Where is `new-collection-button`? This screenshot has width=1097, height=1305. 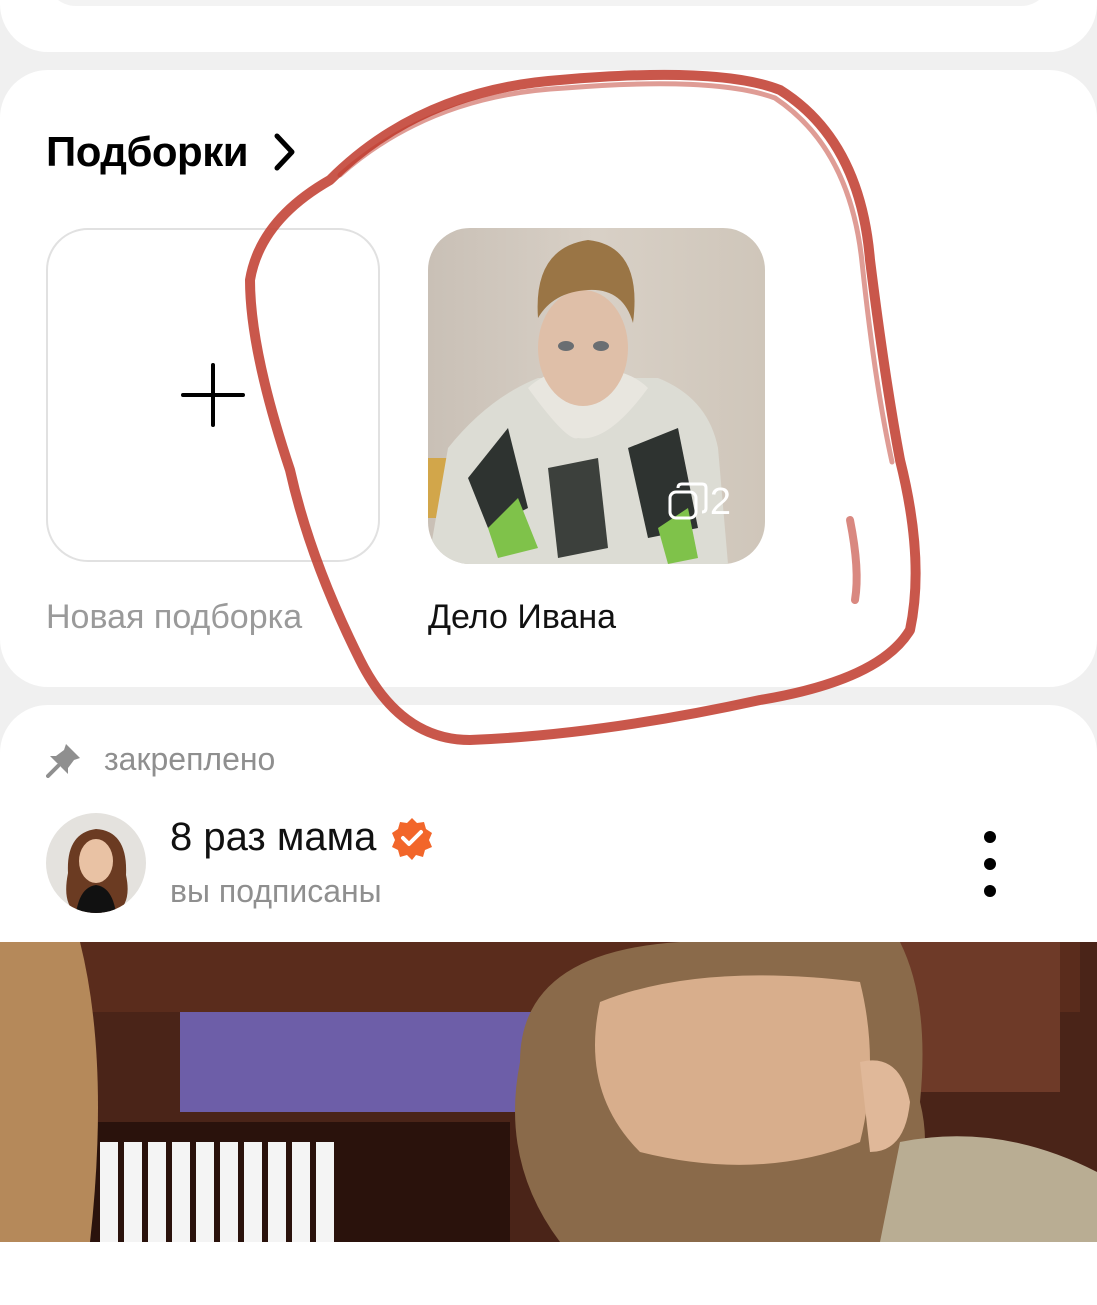
new-collection-button is located at coordinates (213, 395).